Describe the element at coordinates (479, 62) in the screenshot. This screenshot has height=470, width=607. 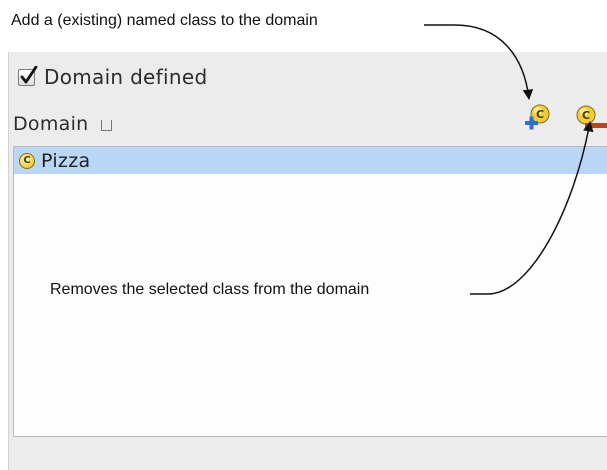
I see `add-callout-arrow` at that location.